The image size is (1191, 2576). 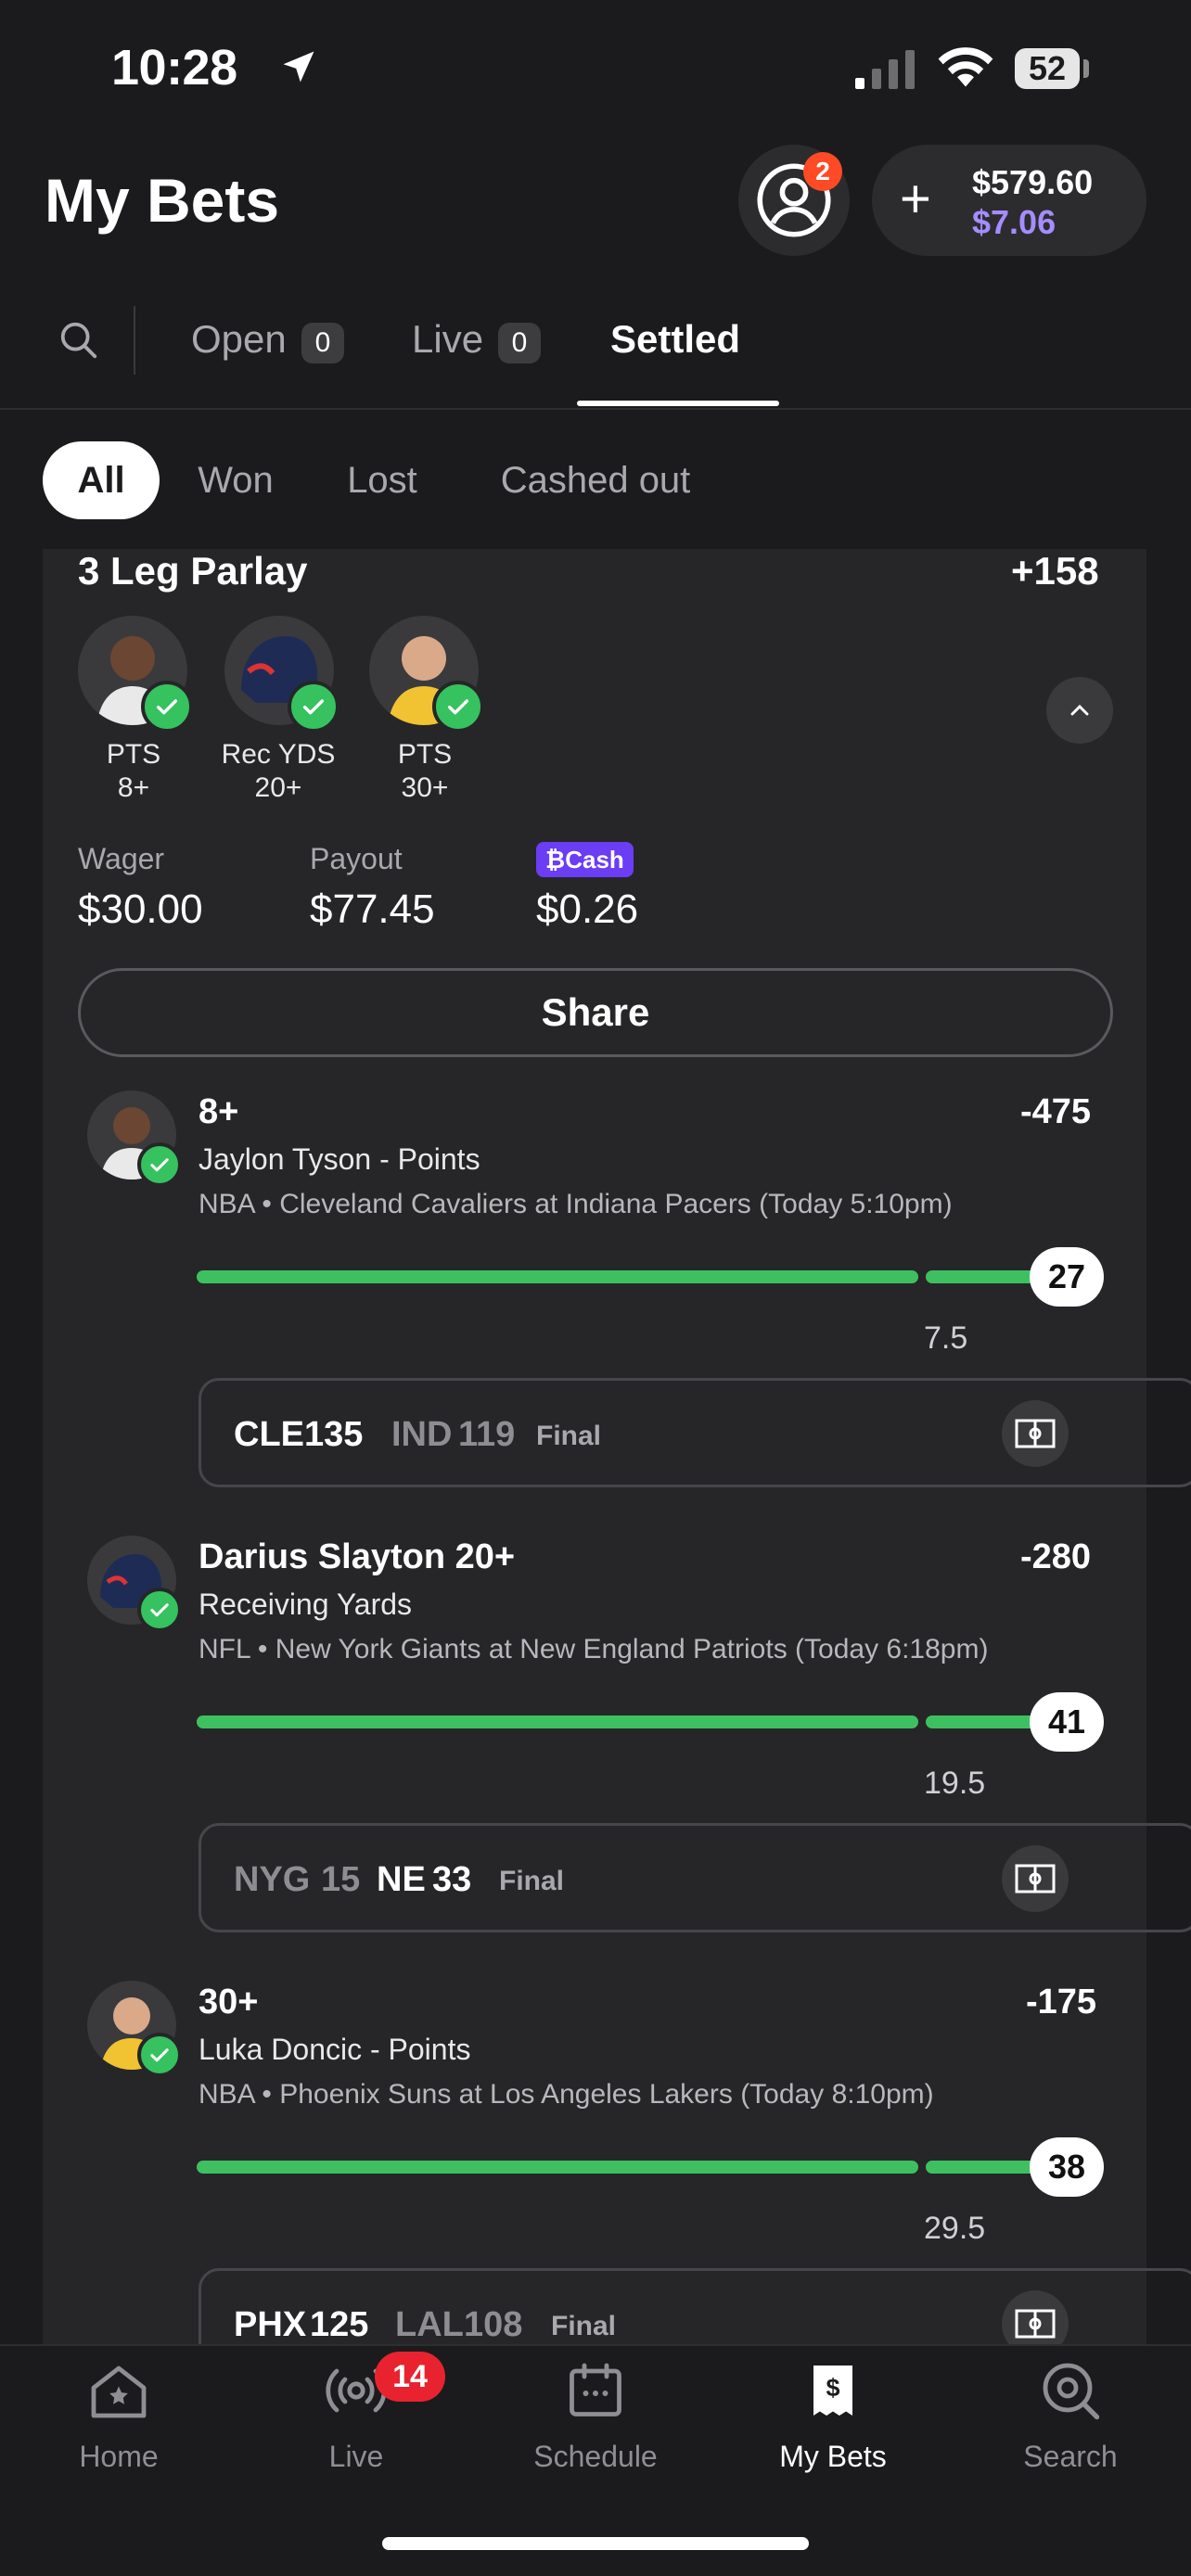 I want to click on collapse-button, so click(x=1079, y=710).